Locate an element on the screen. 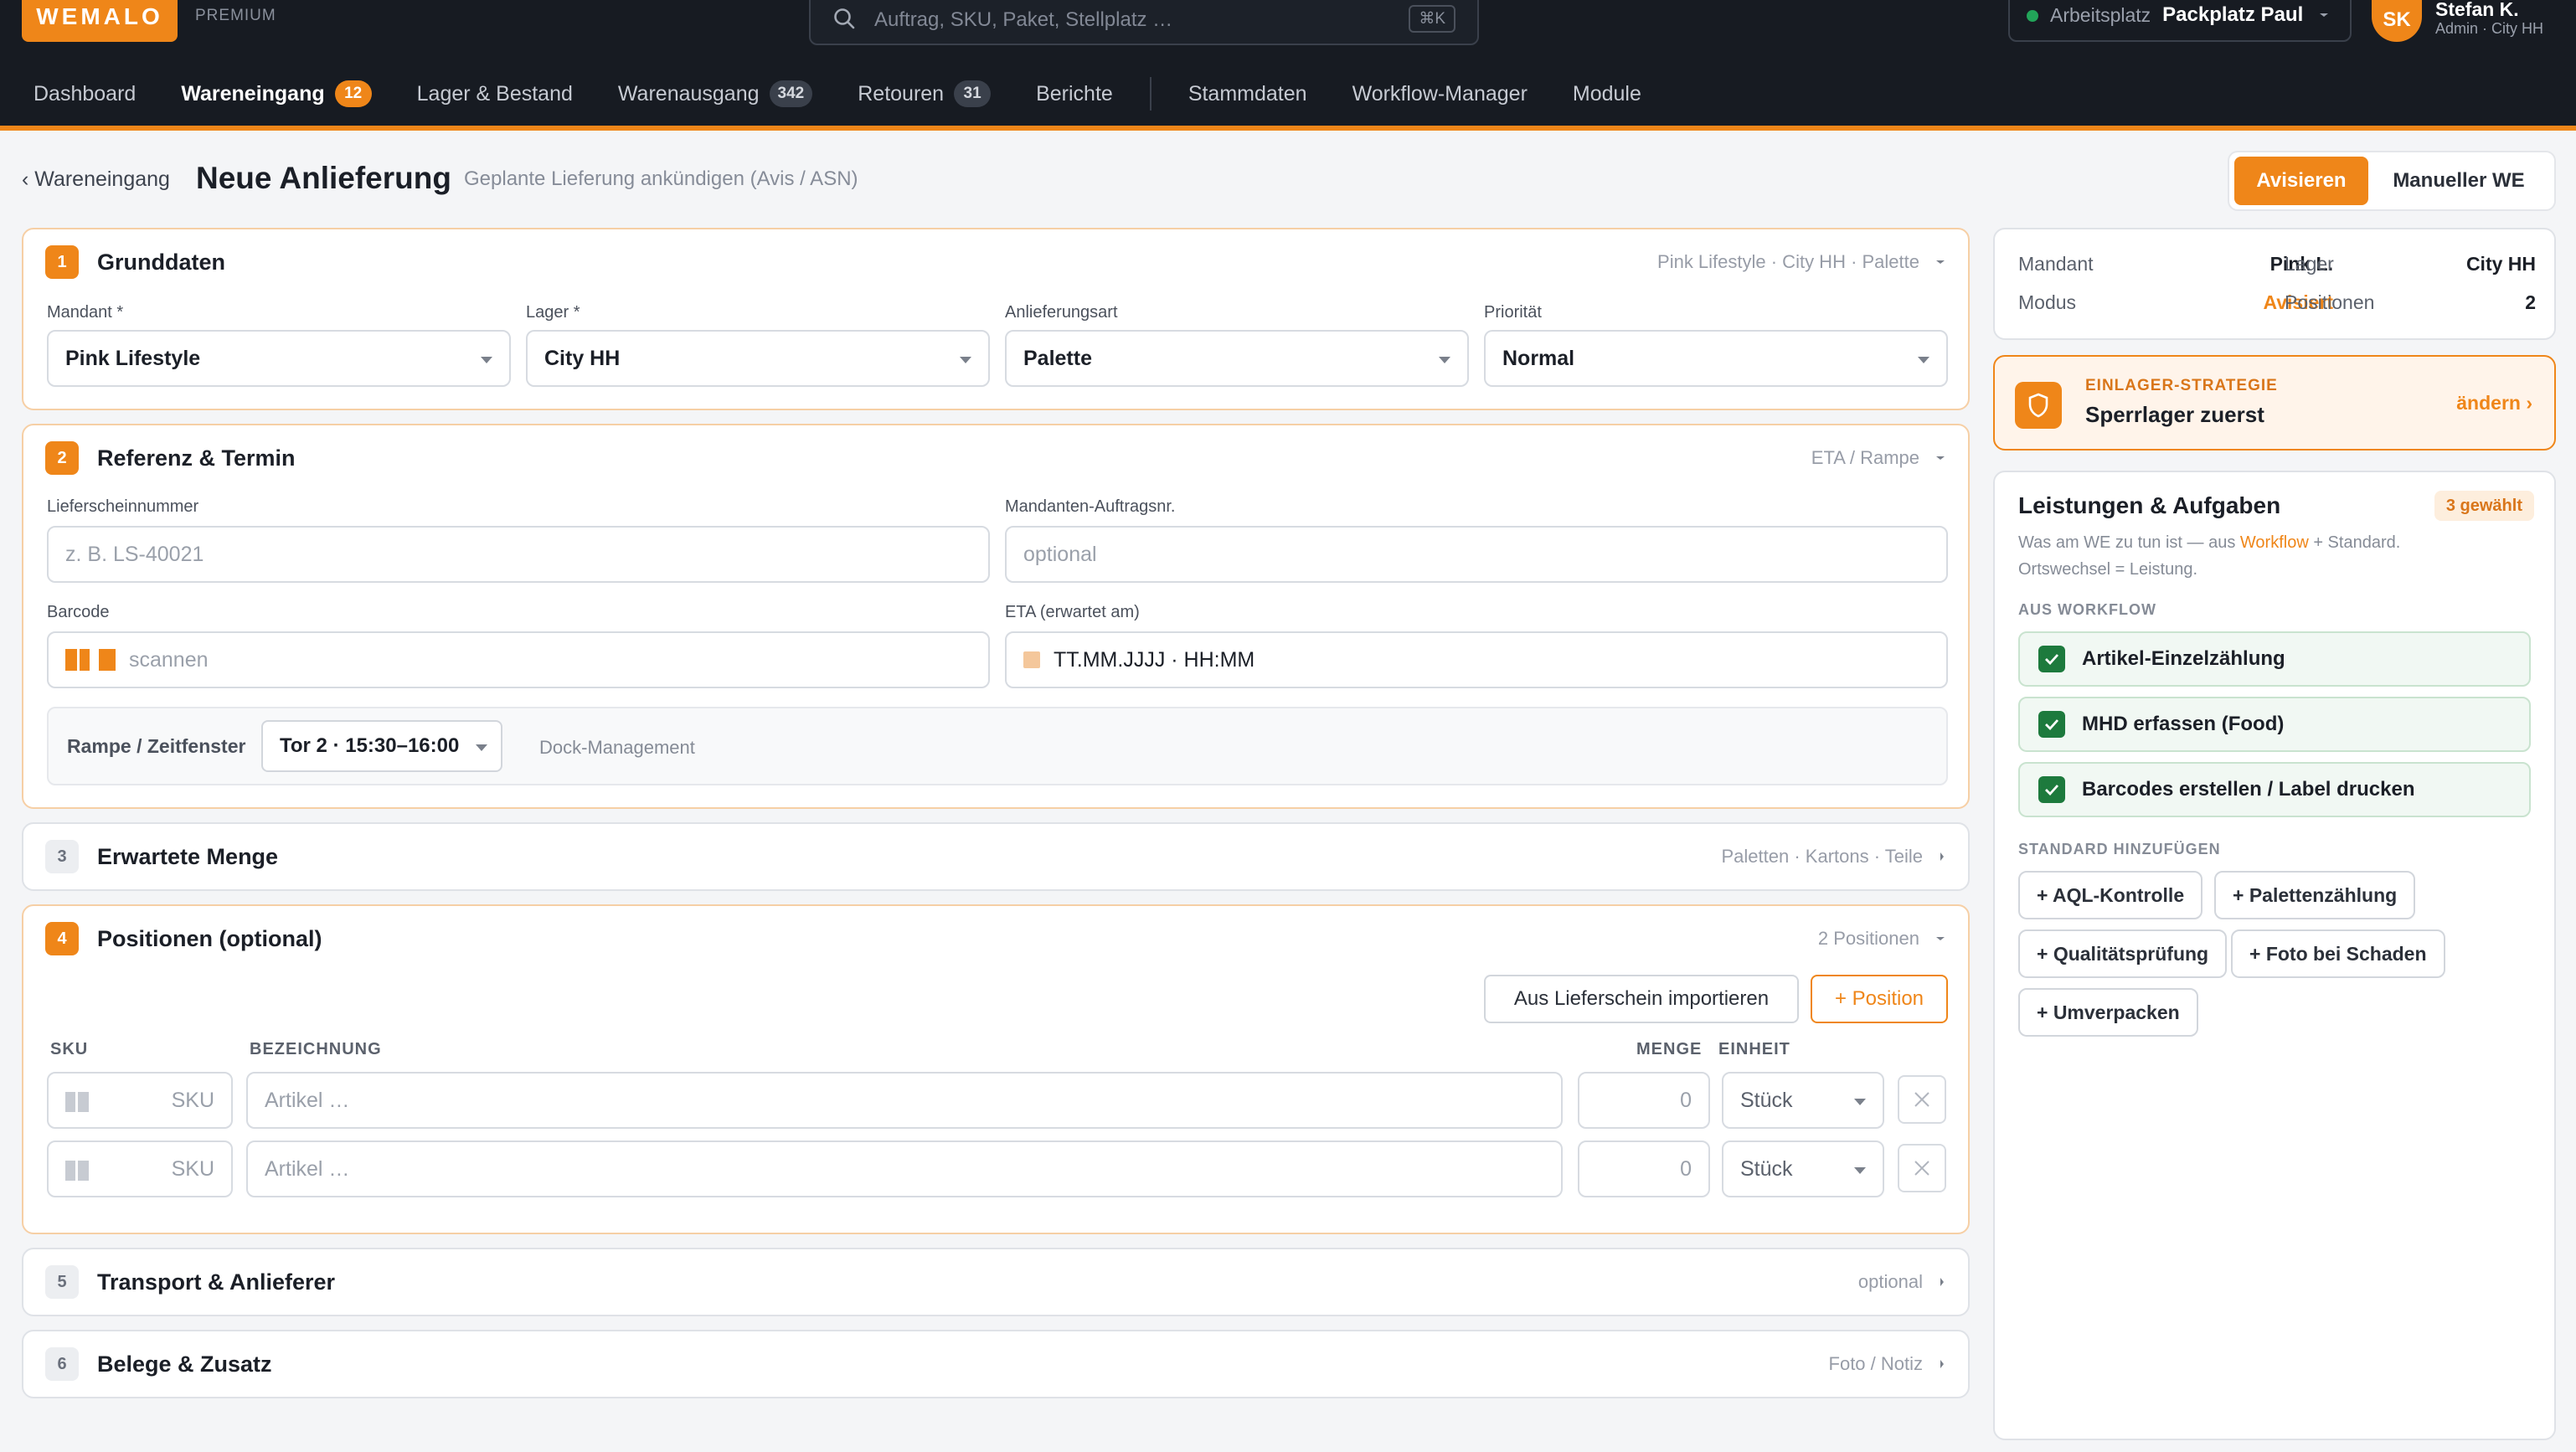  nav-dashboard: Dashboard is located at coordinates (84, 94).